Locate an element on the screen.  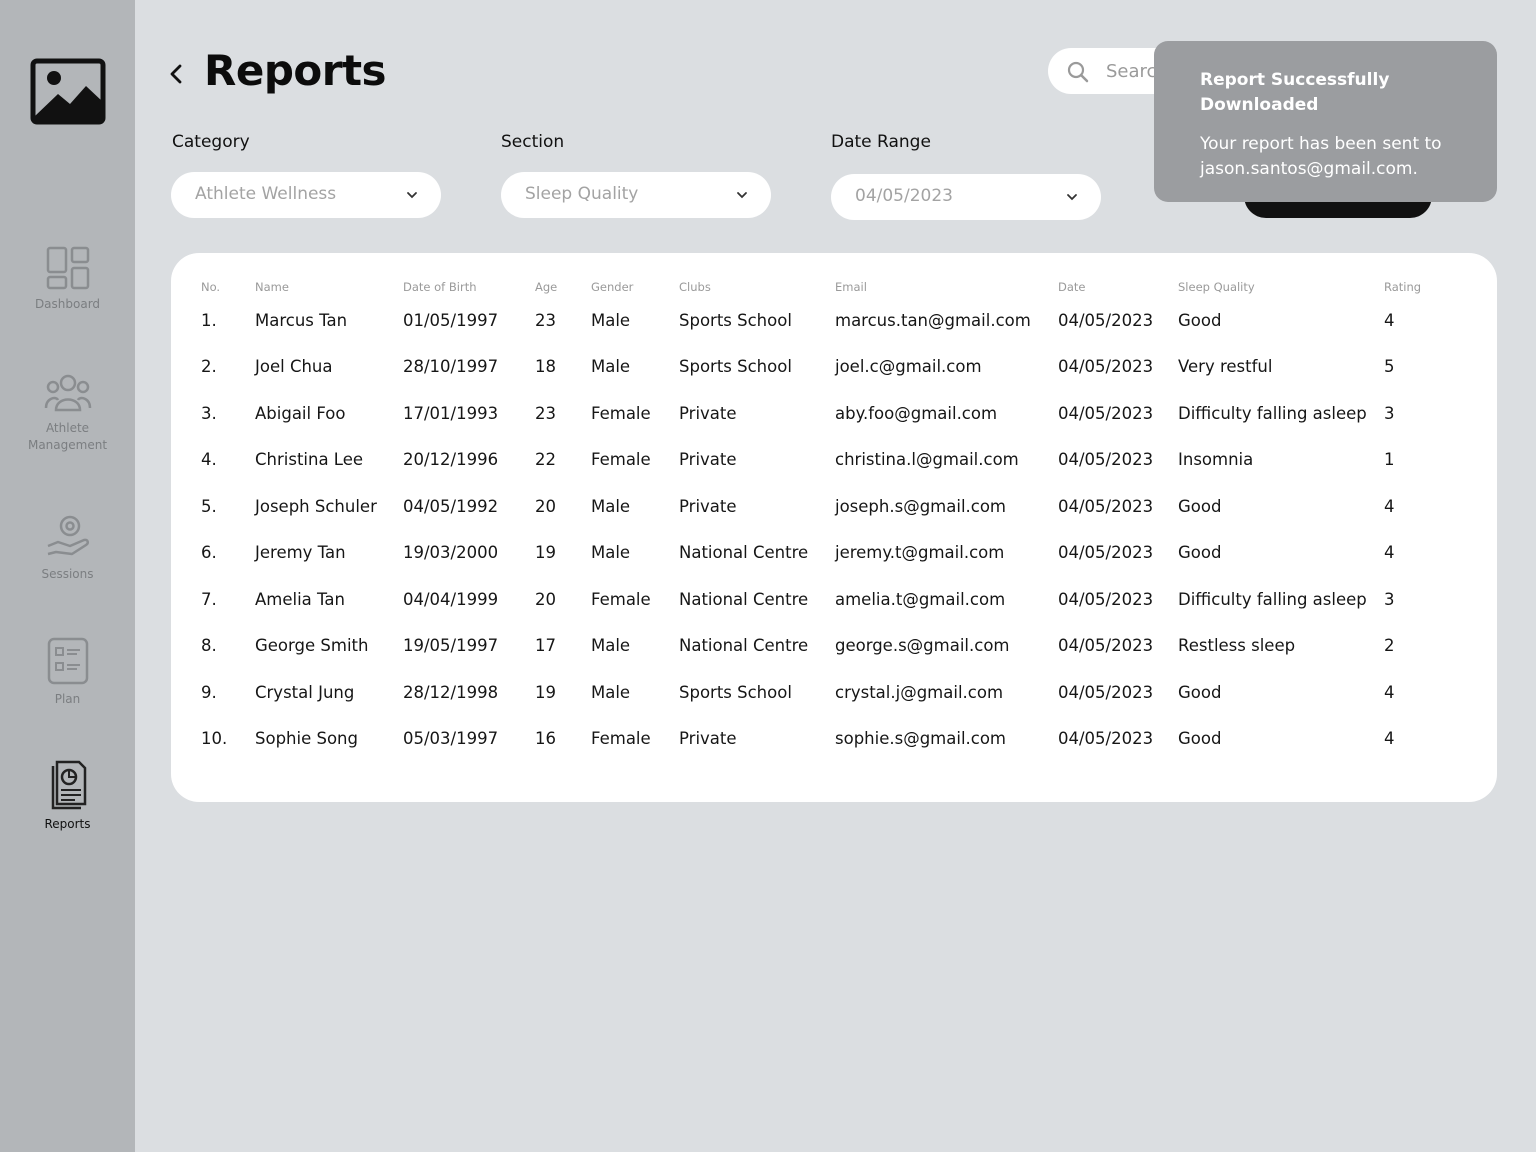
sidebar-item-label: Reports is located at coordinates (67, 824).